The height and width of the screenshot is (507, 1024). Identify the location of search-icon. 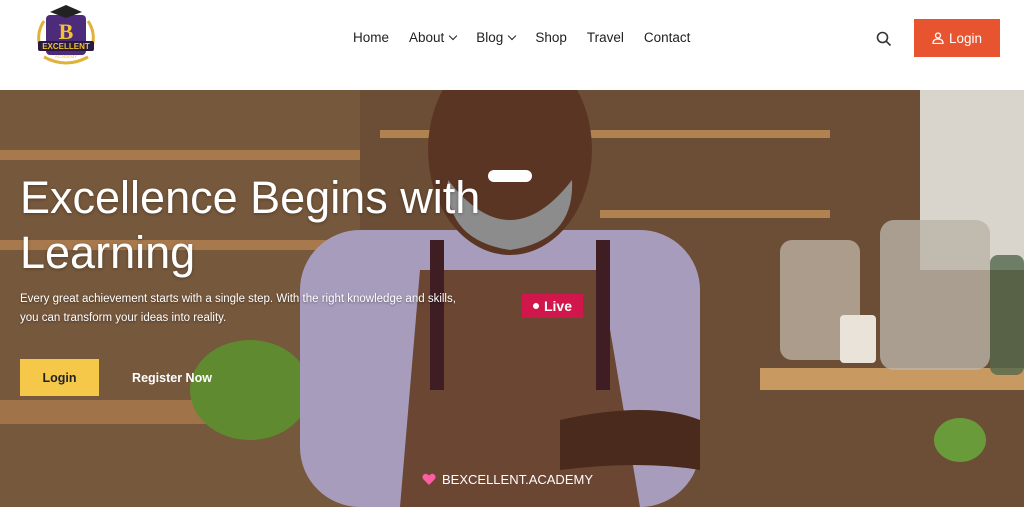
(884, 39).